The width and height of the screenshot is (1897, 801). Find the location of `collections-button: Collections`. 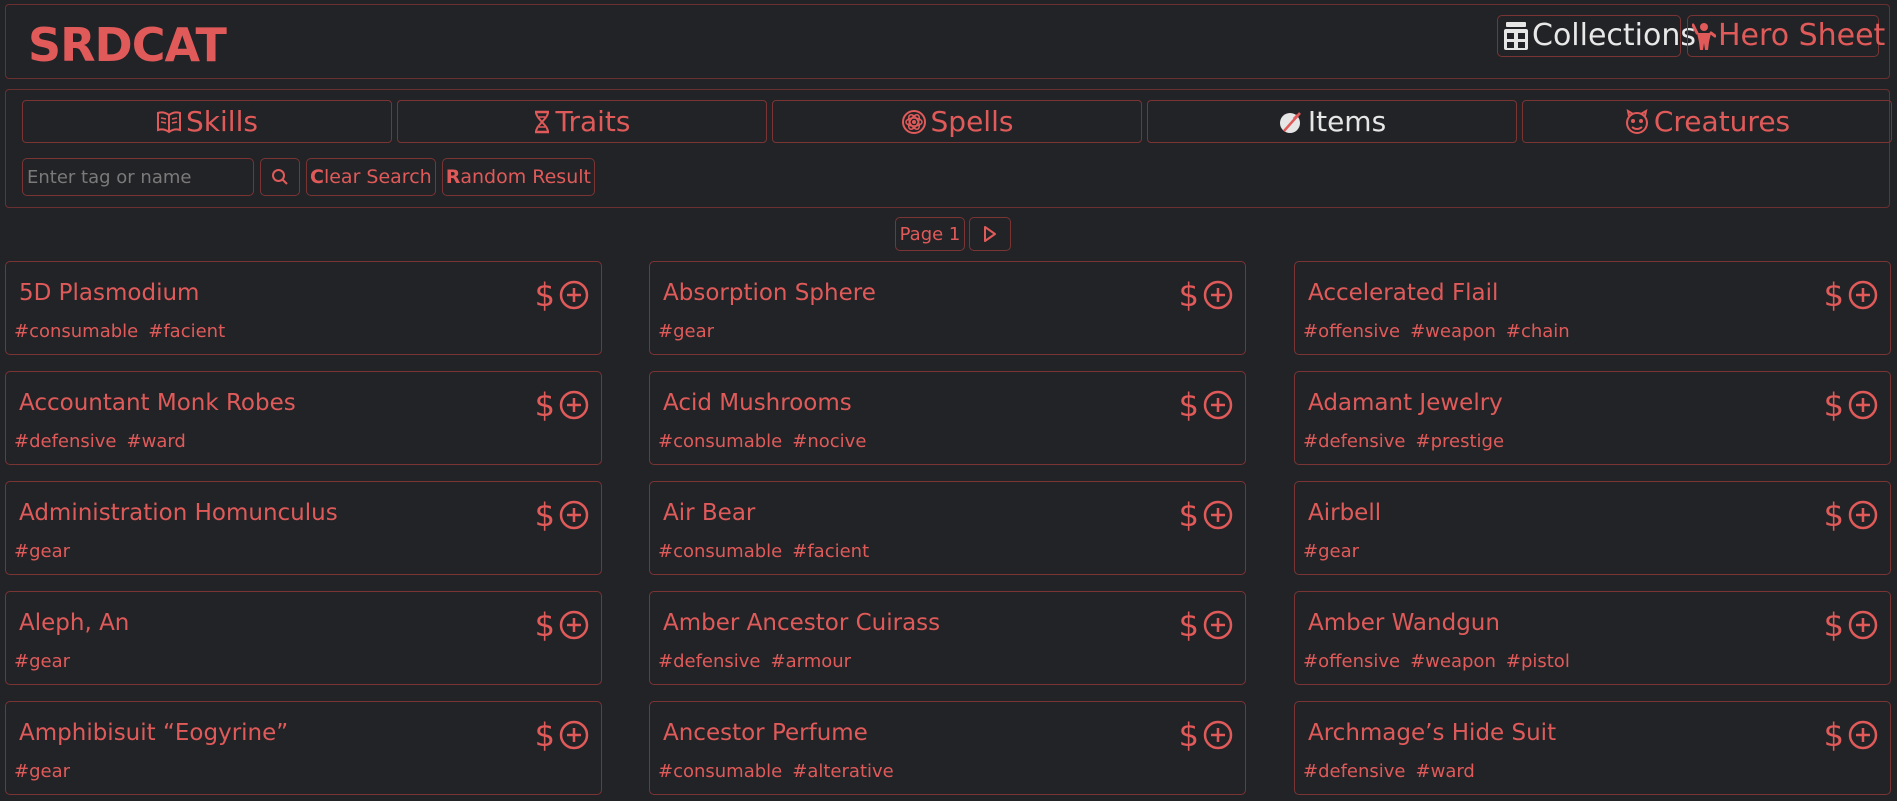

collections-button: Collections is located at coordinates (1596, 36).